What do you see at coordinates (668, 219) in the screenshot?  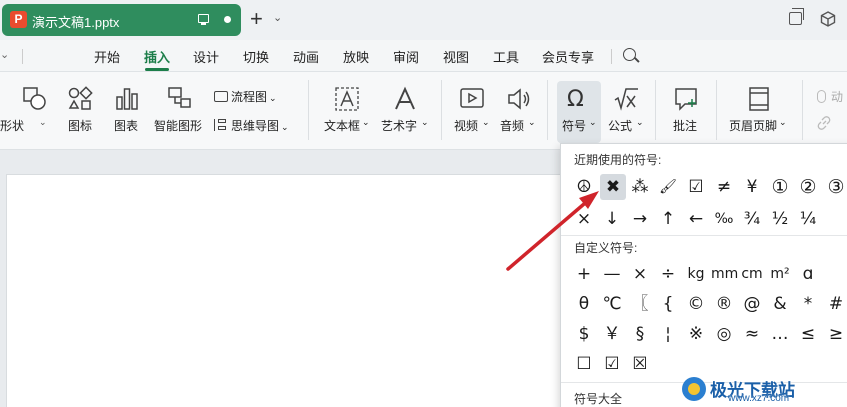 I see `symbol-arrow-up: ↑` at bounding box center [668, 219].